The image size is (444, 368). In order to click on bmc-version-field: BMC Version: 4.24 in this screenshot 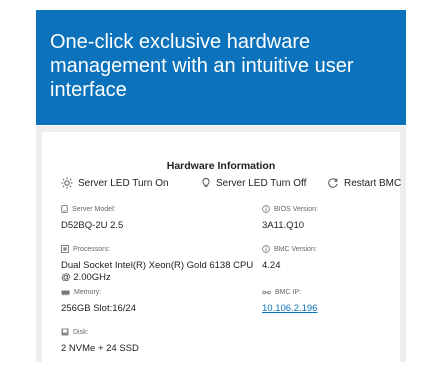, I will do `click(289, 258)`.